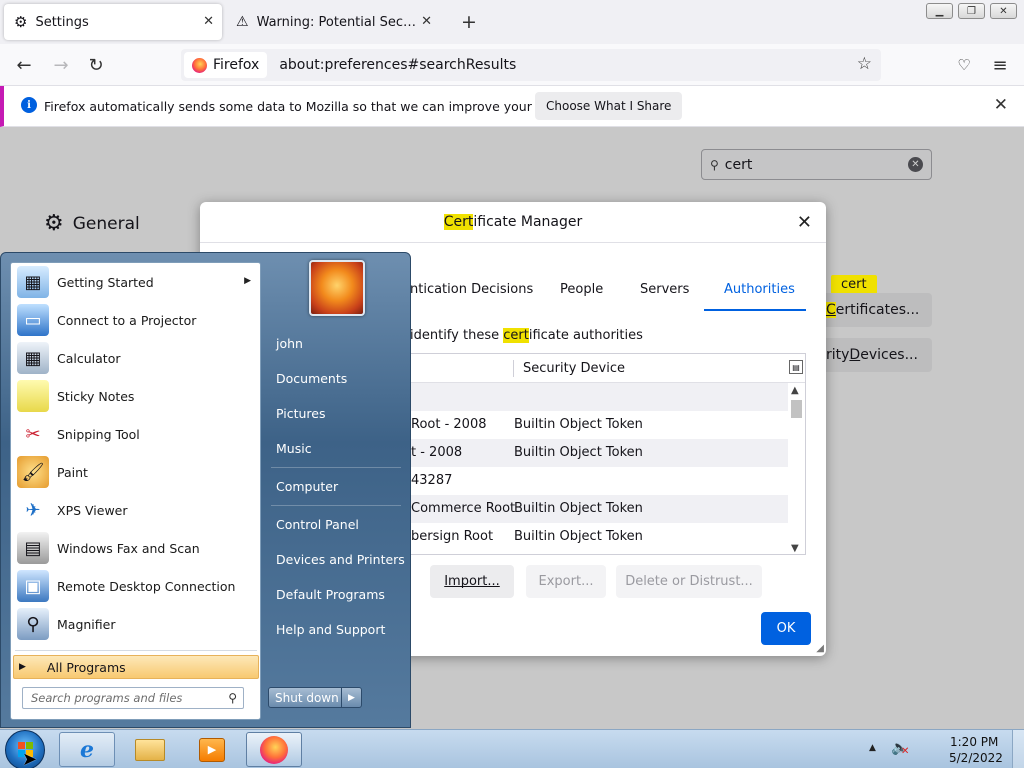 Image resolution: width=1024 pixels, height=768 pixels. Describe the element at coordinates (33, 510) in the screenshot. I see `xps-viewer-icon: ✈` at that location.